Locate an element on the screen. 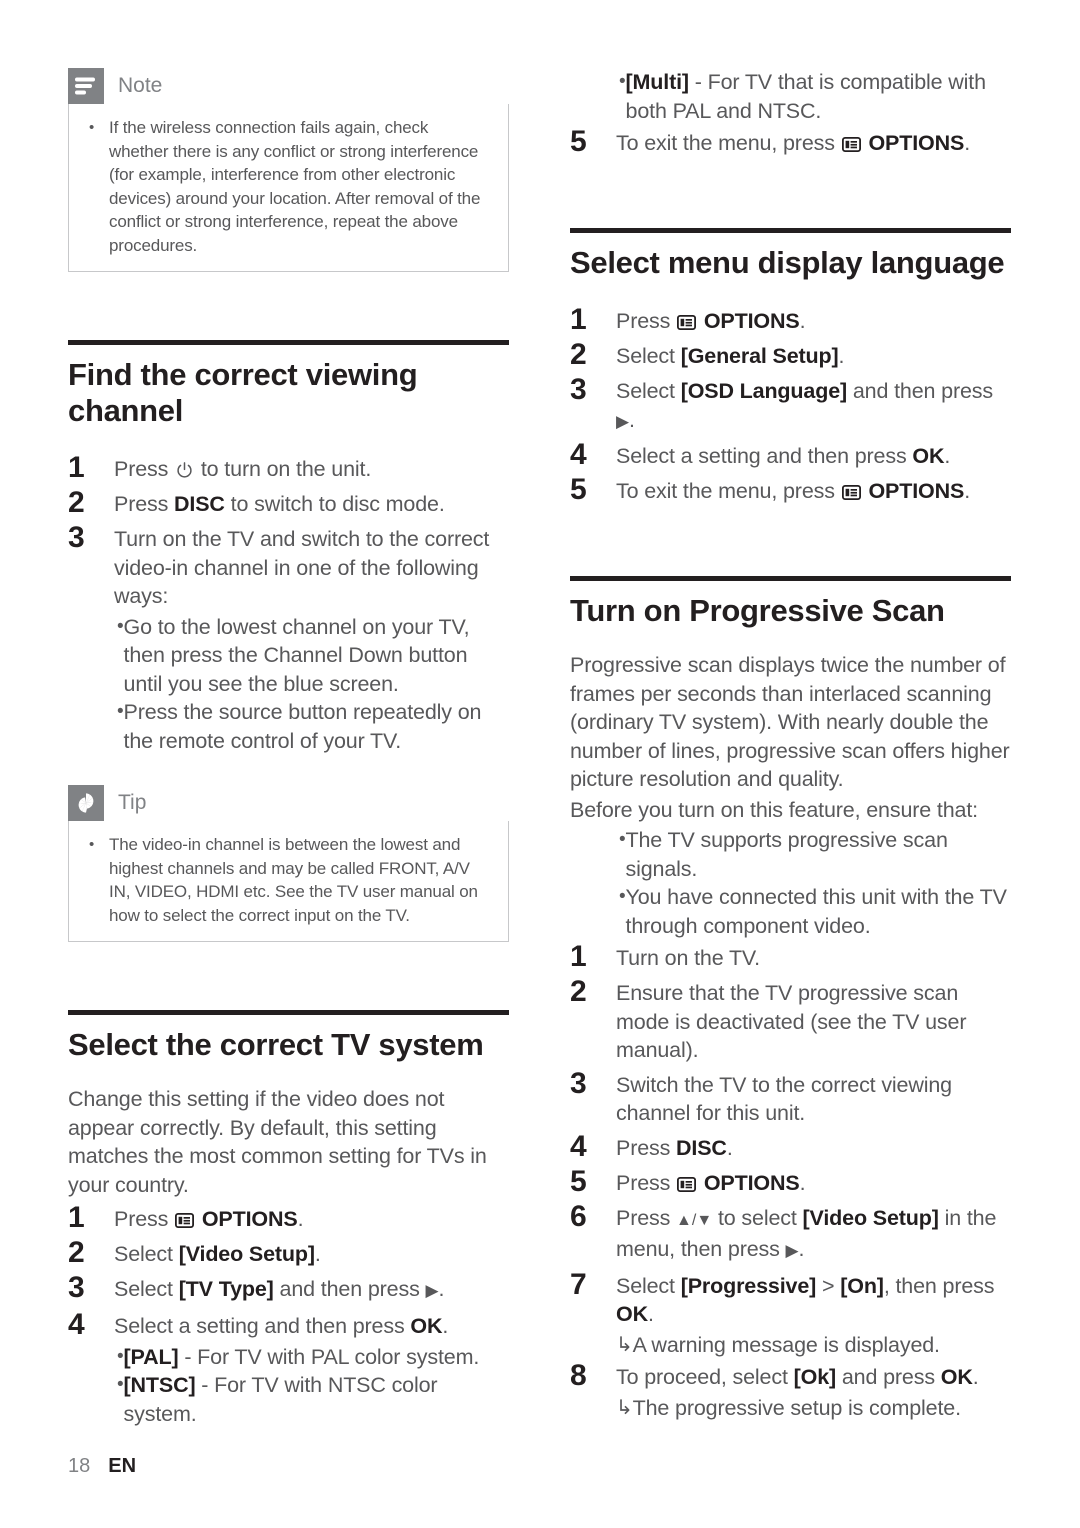  tip-label: Tip is located at coordinates (132, 802).